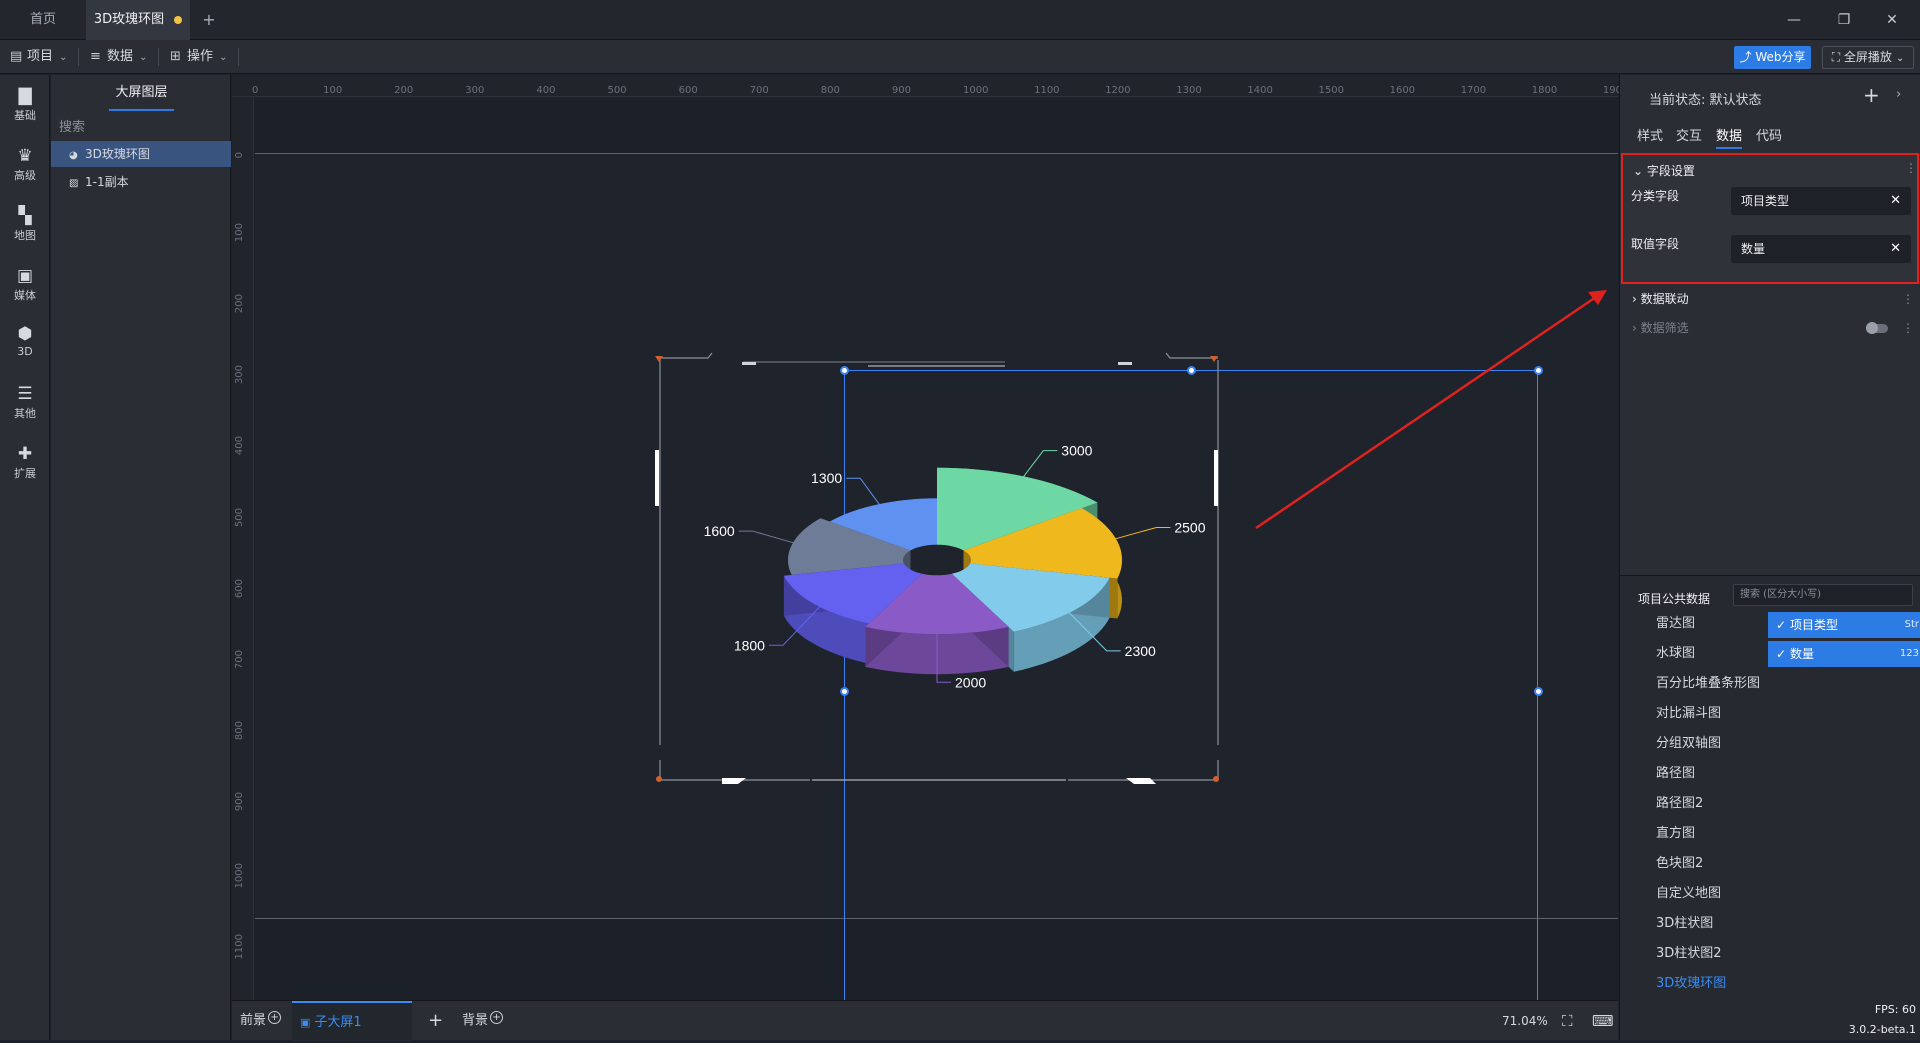 This screenshot has width=1920, height=1043. What do you see at coordinates (1821, 249) in the screenshot?
I see `value-field-select: 数量 ✕` at bounding box center [1821, 249].